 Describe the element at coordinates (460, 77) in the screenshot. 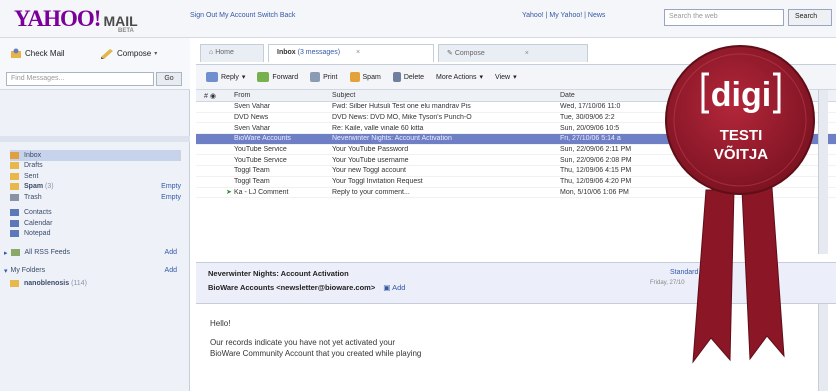

I see `more-actions-button: More Actions ▾` at that location.